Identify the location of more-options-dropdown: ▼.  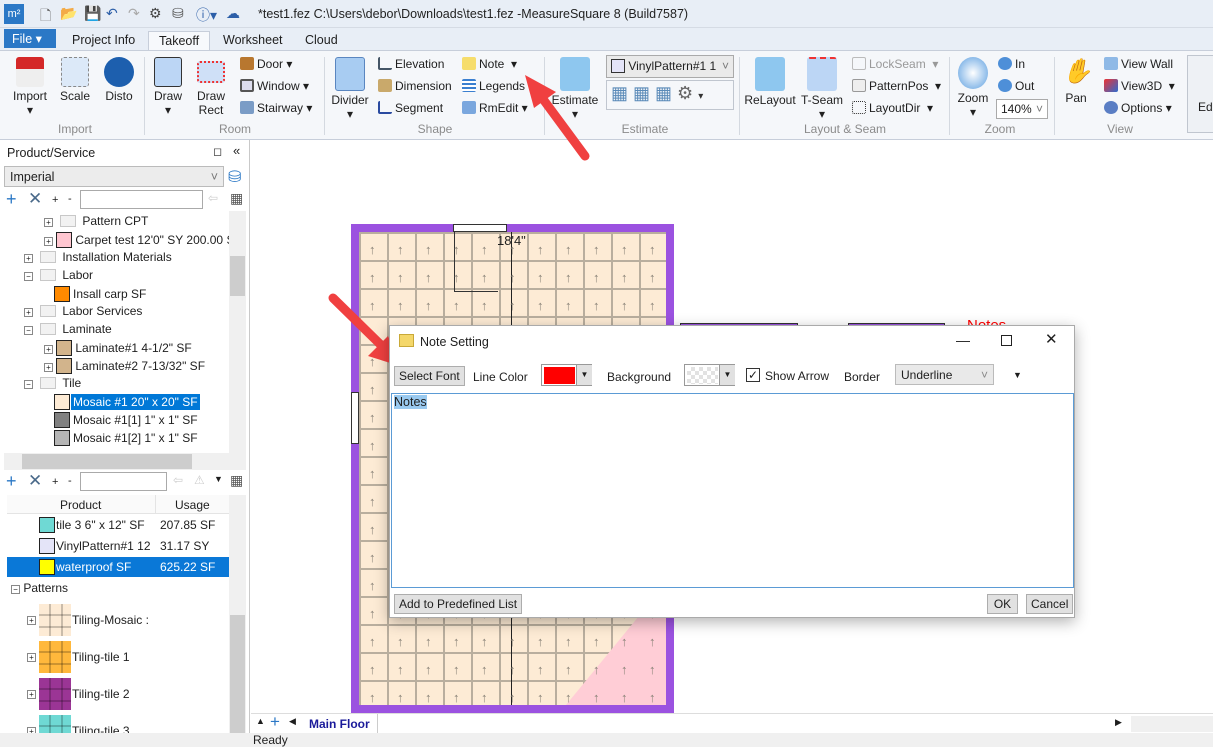
(1017, 375).